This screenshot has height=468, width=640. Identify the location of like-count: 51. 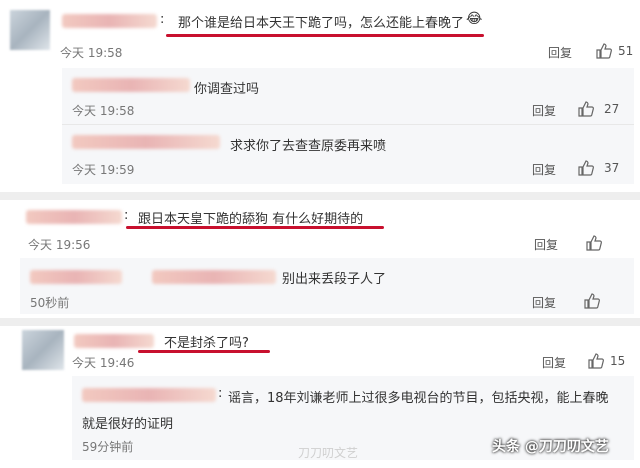
(626, 51).